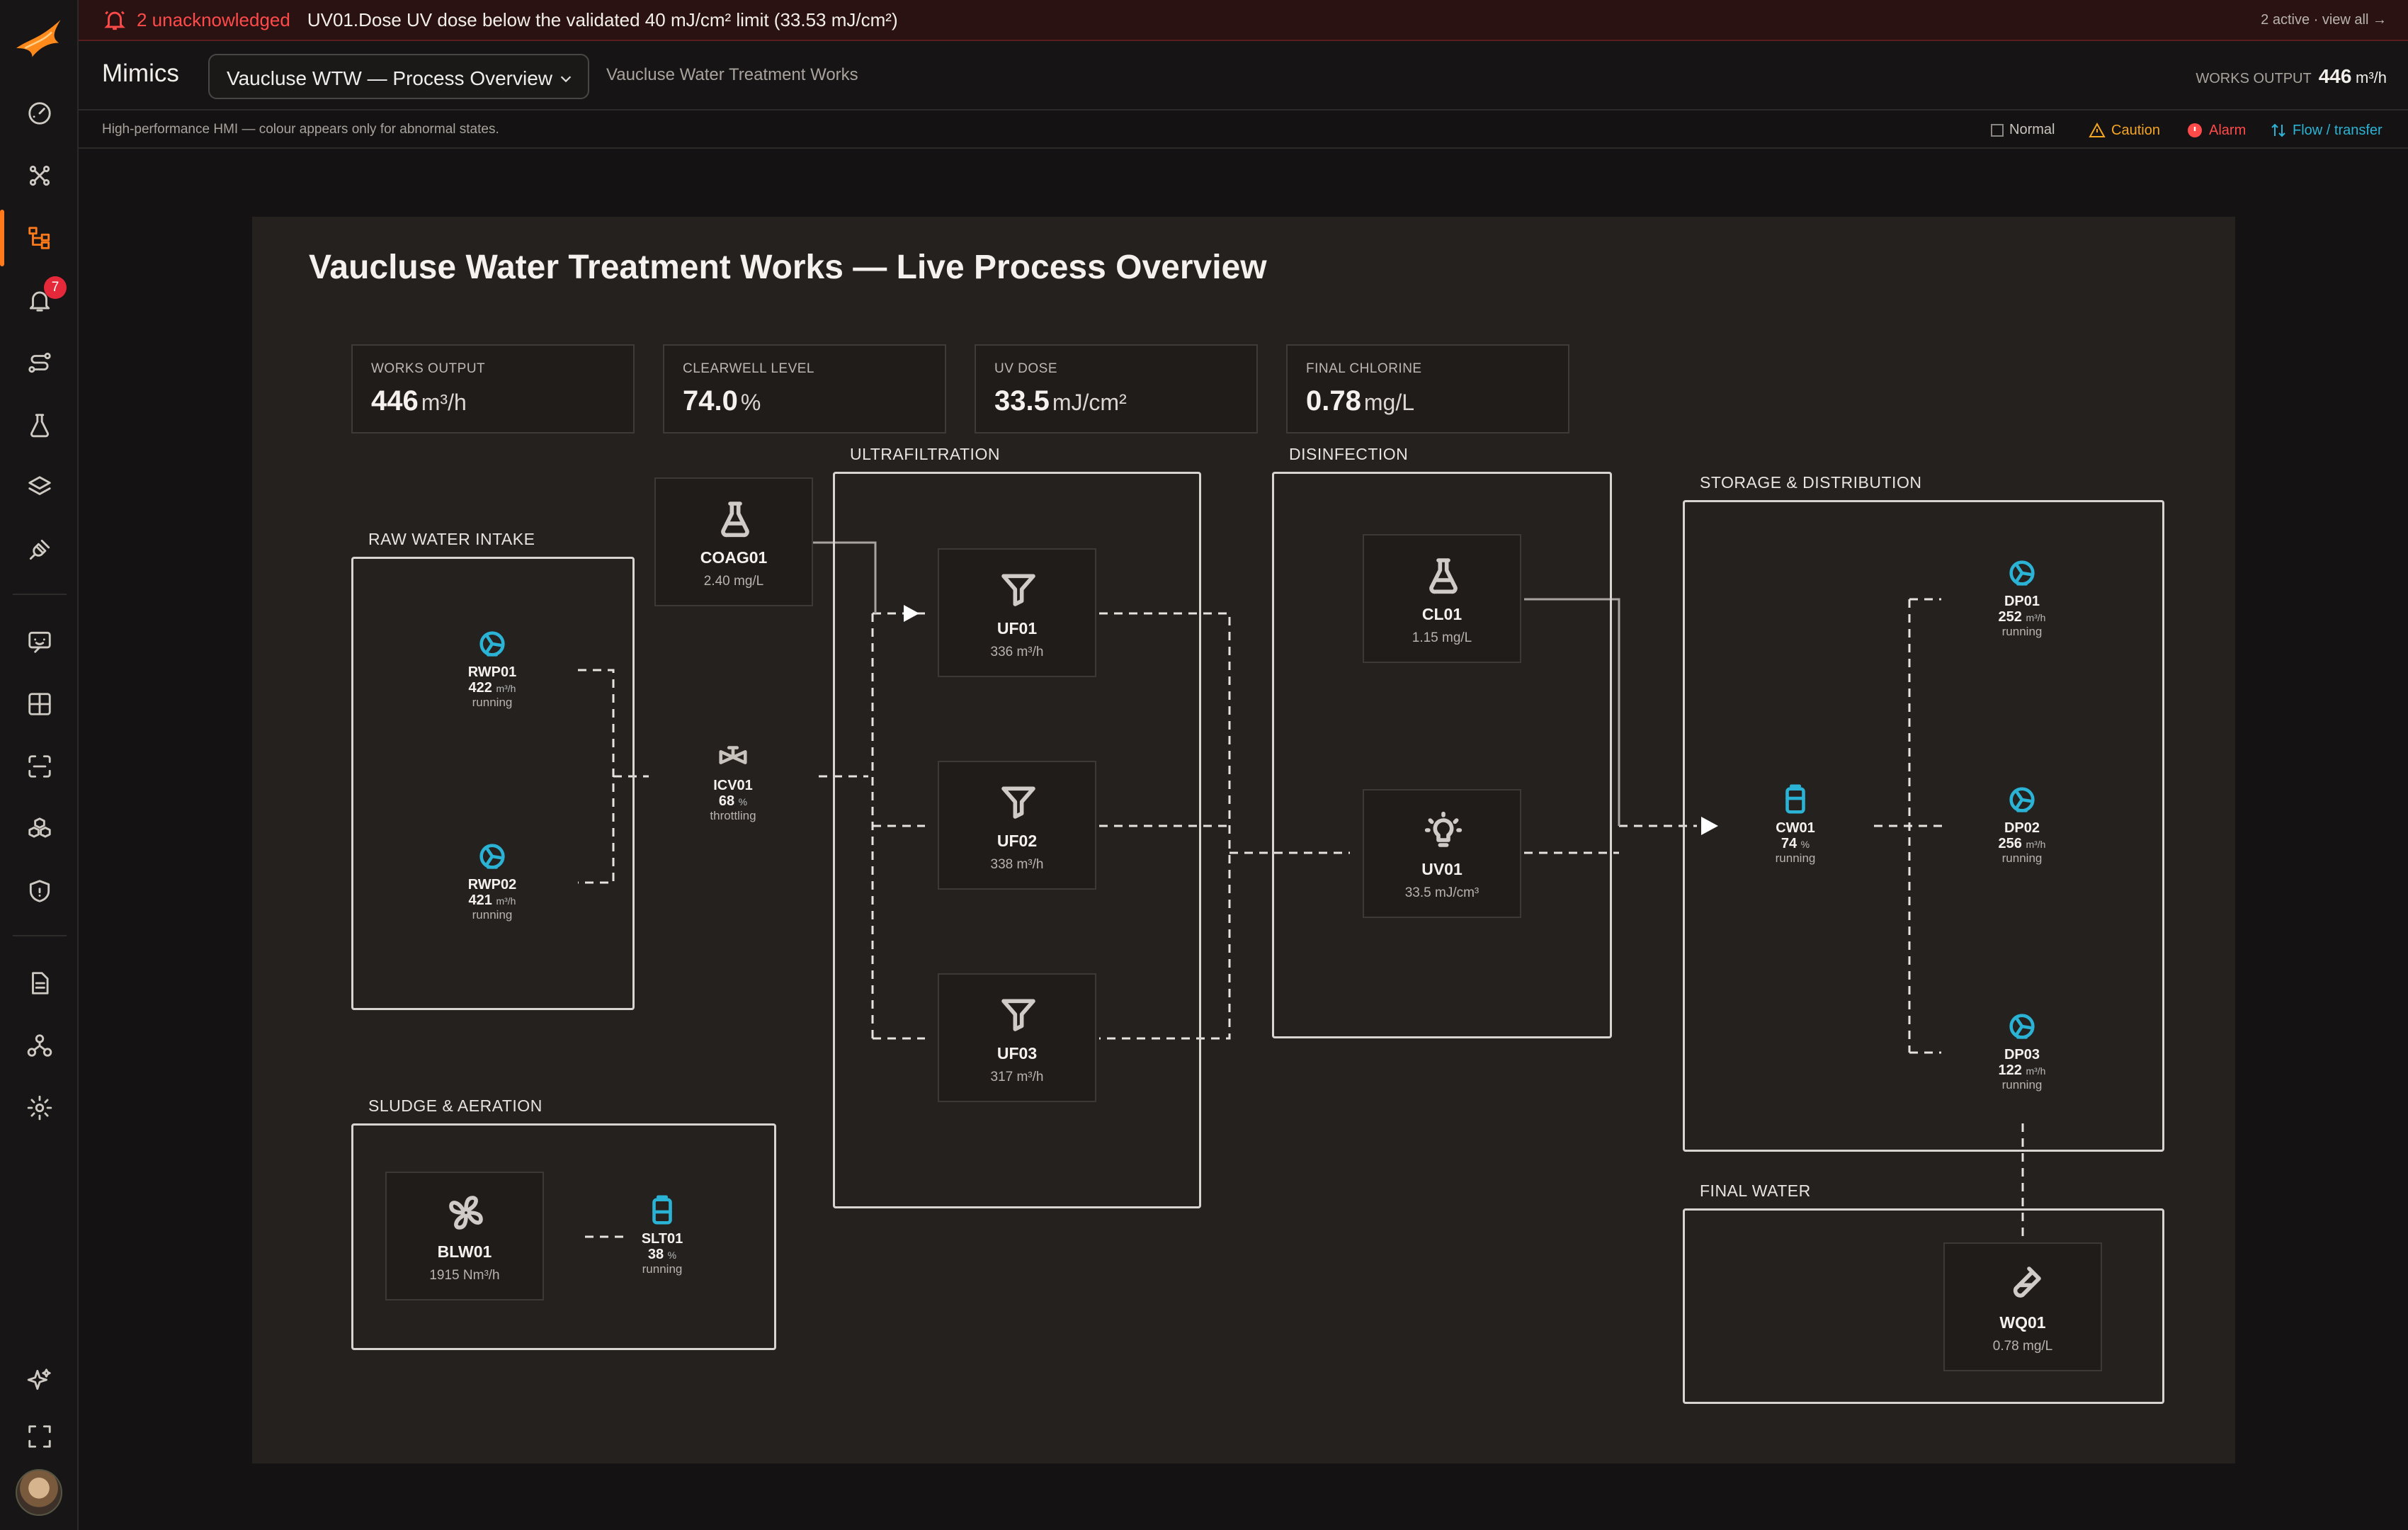  I want to click on device-dp03: DP03 122 m³/h running, so click(2022, 1051).